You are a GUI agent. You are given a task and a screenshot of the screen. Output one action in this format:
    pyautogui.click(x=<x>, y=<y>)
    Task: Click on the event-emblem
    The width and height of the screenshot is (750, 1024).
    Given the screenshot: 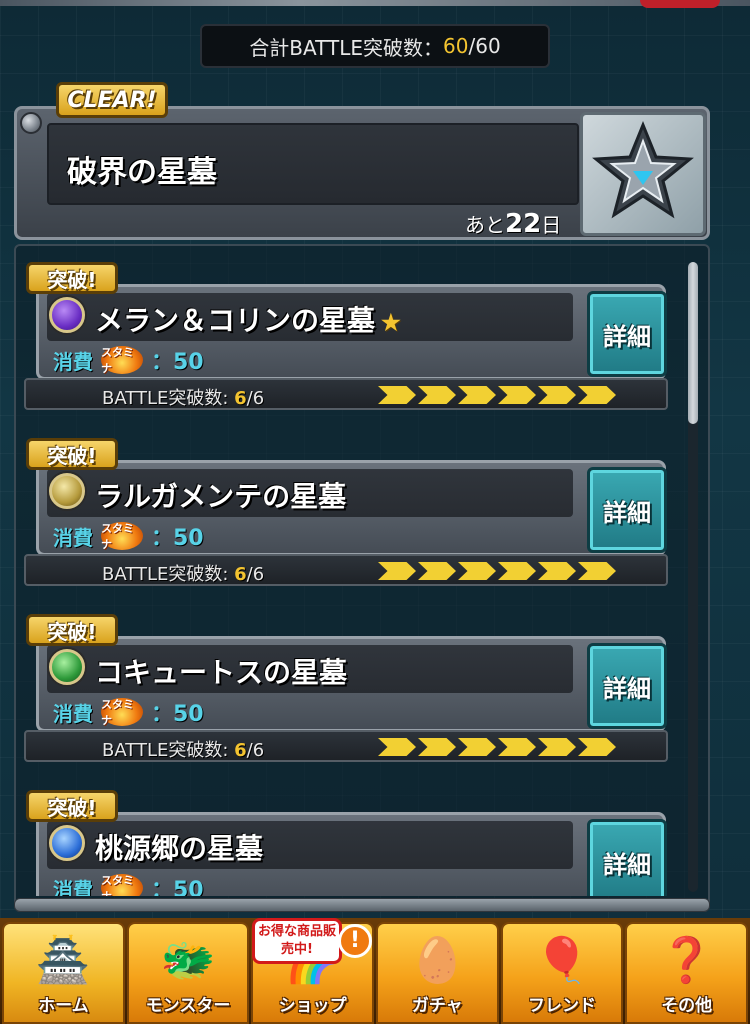 What is the action you would take?
    pyautogui.click(x=643, y=174)
    